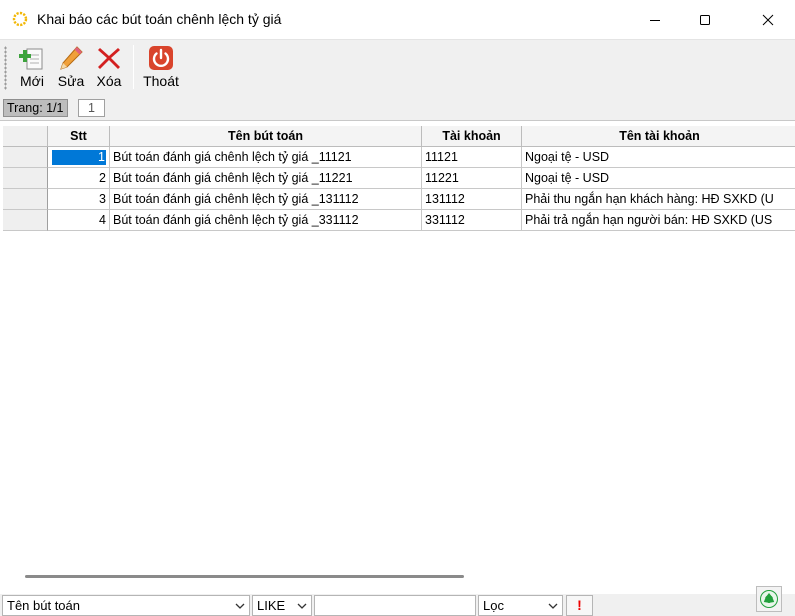 This screenshot has height=616, width=795. Describe the element at coordinates (658, 199) in the screenshot. I see `cell-account-name: Phải thu ngắn hạn khách hàng: HĐ SXKD (U` at that location.